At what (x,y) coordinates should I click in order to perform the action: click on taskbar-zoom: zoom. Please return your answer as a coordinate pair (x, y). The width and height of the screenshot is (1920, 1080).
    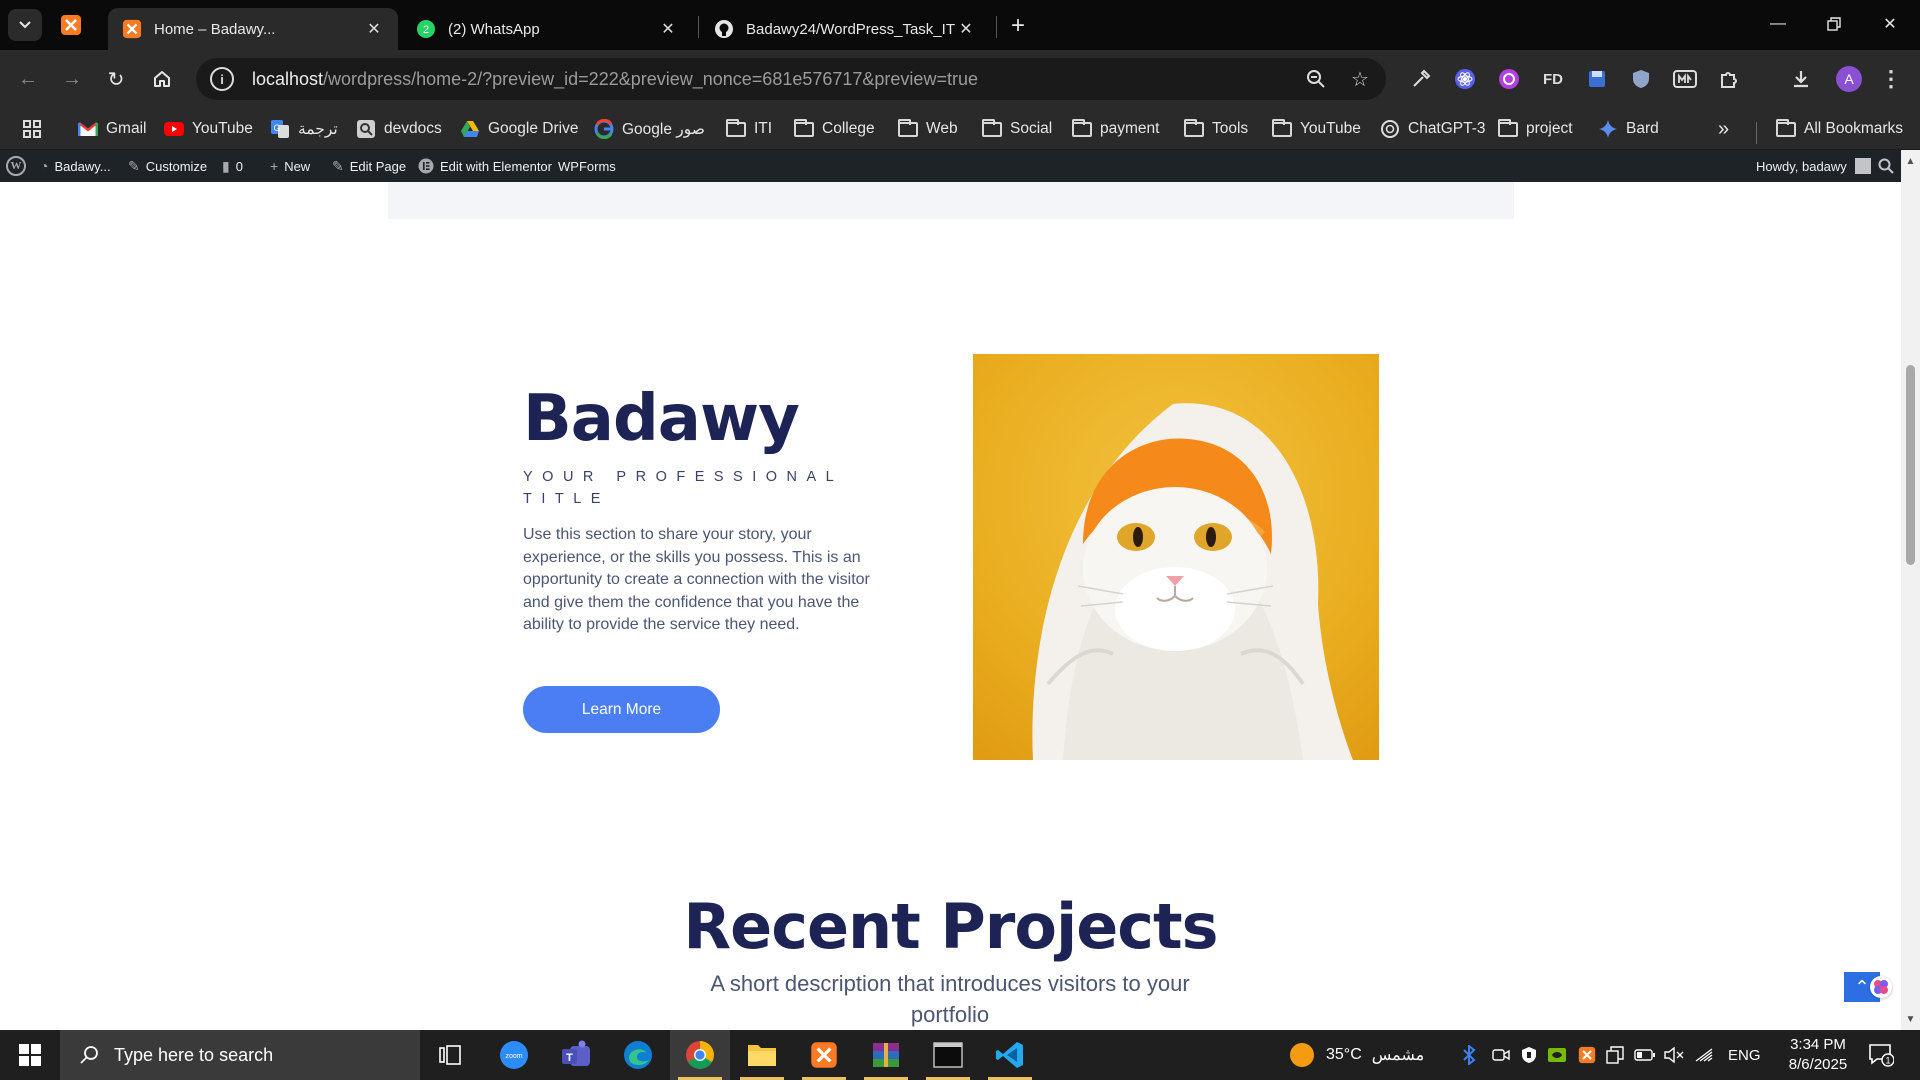
    Looking at the image, I should click on (514, 1055).